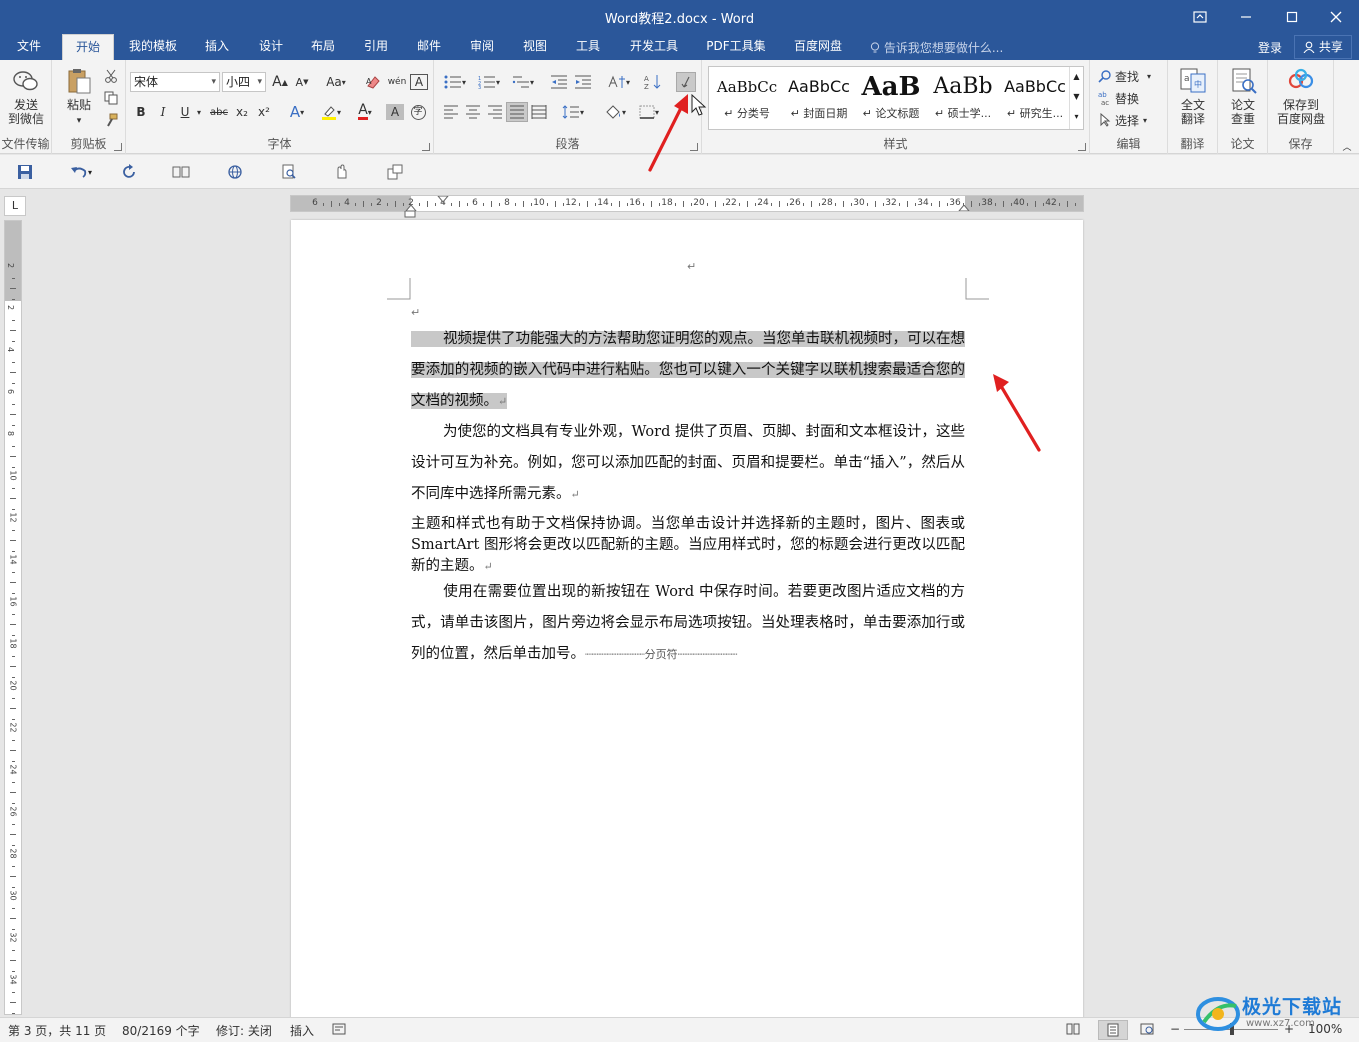 This screenshot has height=1042, width=1359. Describe the element at coordinates (395, 112) in the screenshot. I see `character-shading-button: A` at that location.